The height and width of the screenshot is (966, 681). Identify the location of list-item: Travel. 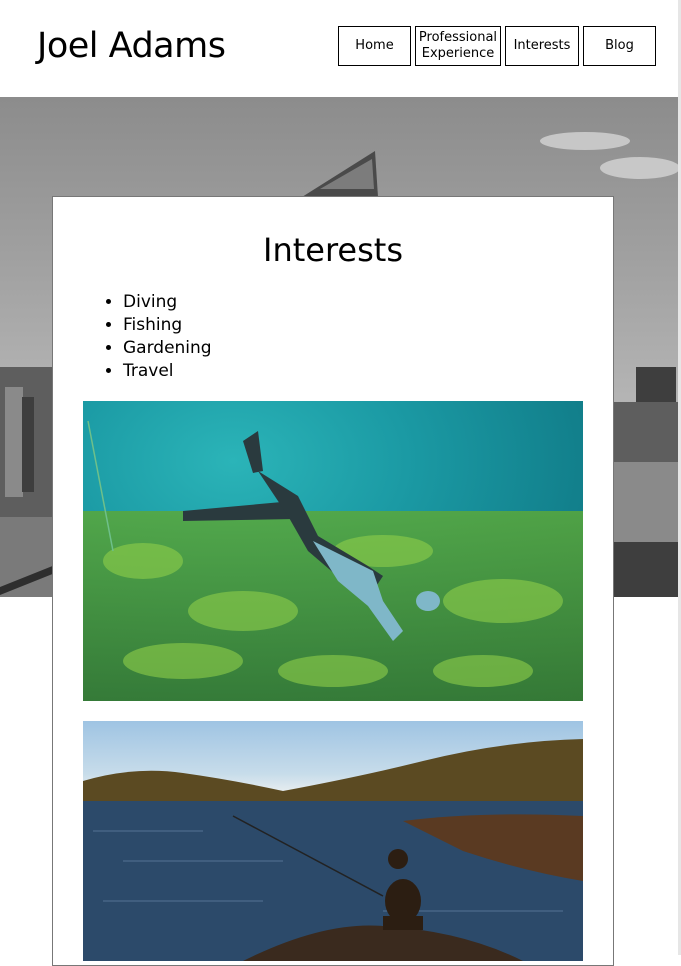
(167, 371).